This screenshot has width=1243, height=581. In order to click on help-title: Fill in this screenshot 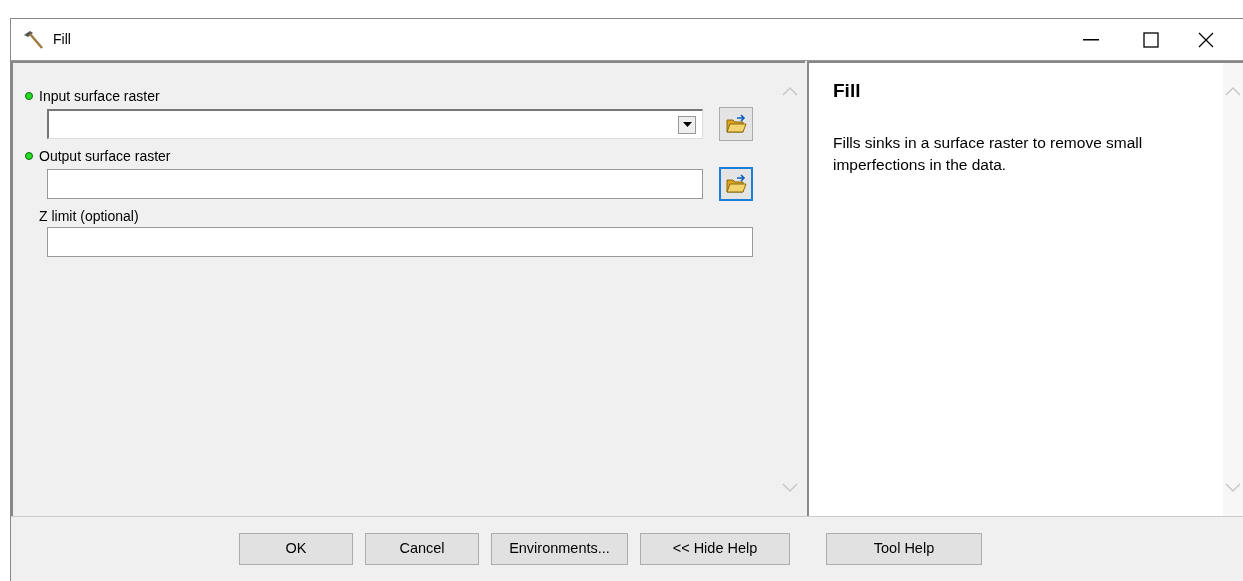, I will do `click(847, 91)`.